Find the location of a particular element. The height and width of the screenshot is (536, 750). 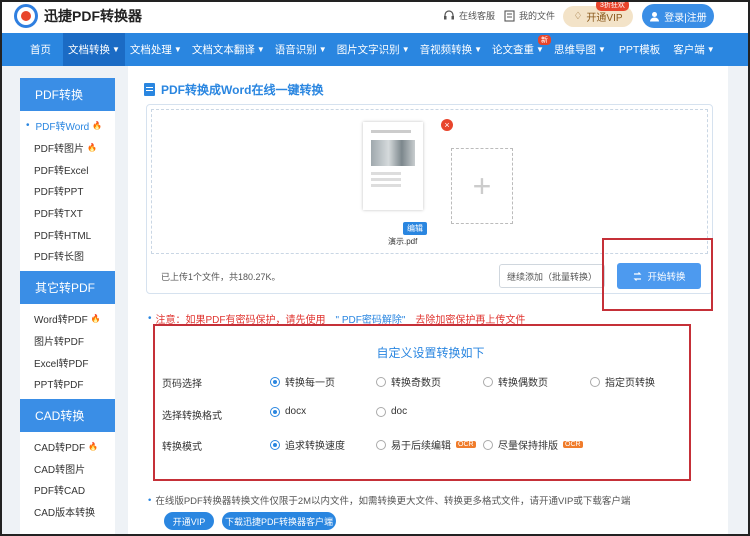

sidebar-item-image-to-pdf: 图片转PDF is located at coordinates (67, 341).